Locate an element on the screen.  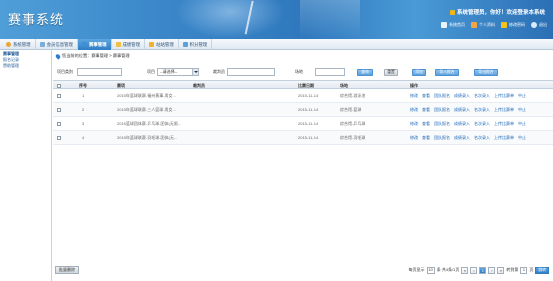
app-title: 赛事系统 is located at coordinates (36, 20).